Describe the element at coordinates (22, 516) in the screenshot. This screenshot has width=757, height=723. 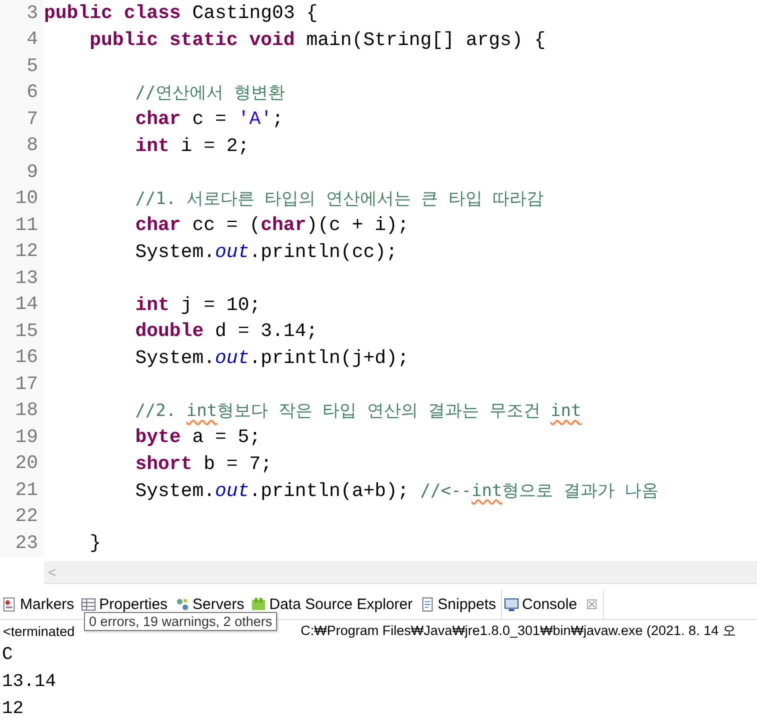
I see `line-number: 22` at that location.